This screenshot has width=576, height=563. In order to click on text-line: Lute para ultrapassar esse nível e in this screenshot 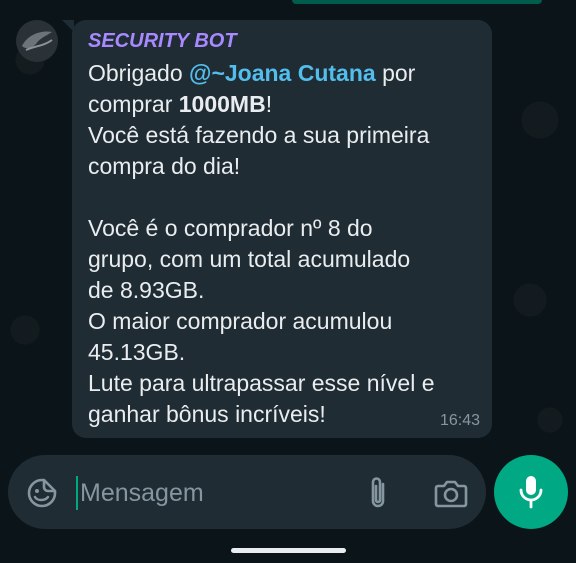, I will do `click(261, 383)`.